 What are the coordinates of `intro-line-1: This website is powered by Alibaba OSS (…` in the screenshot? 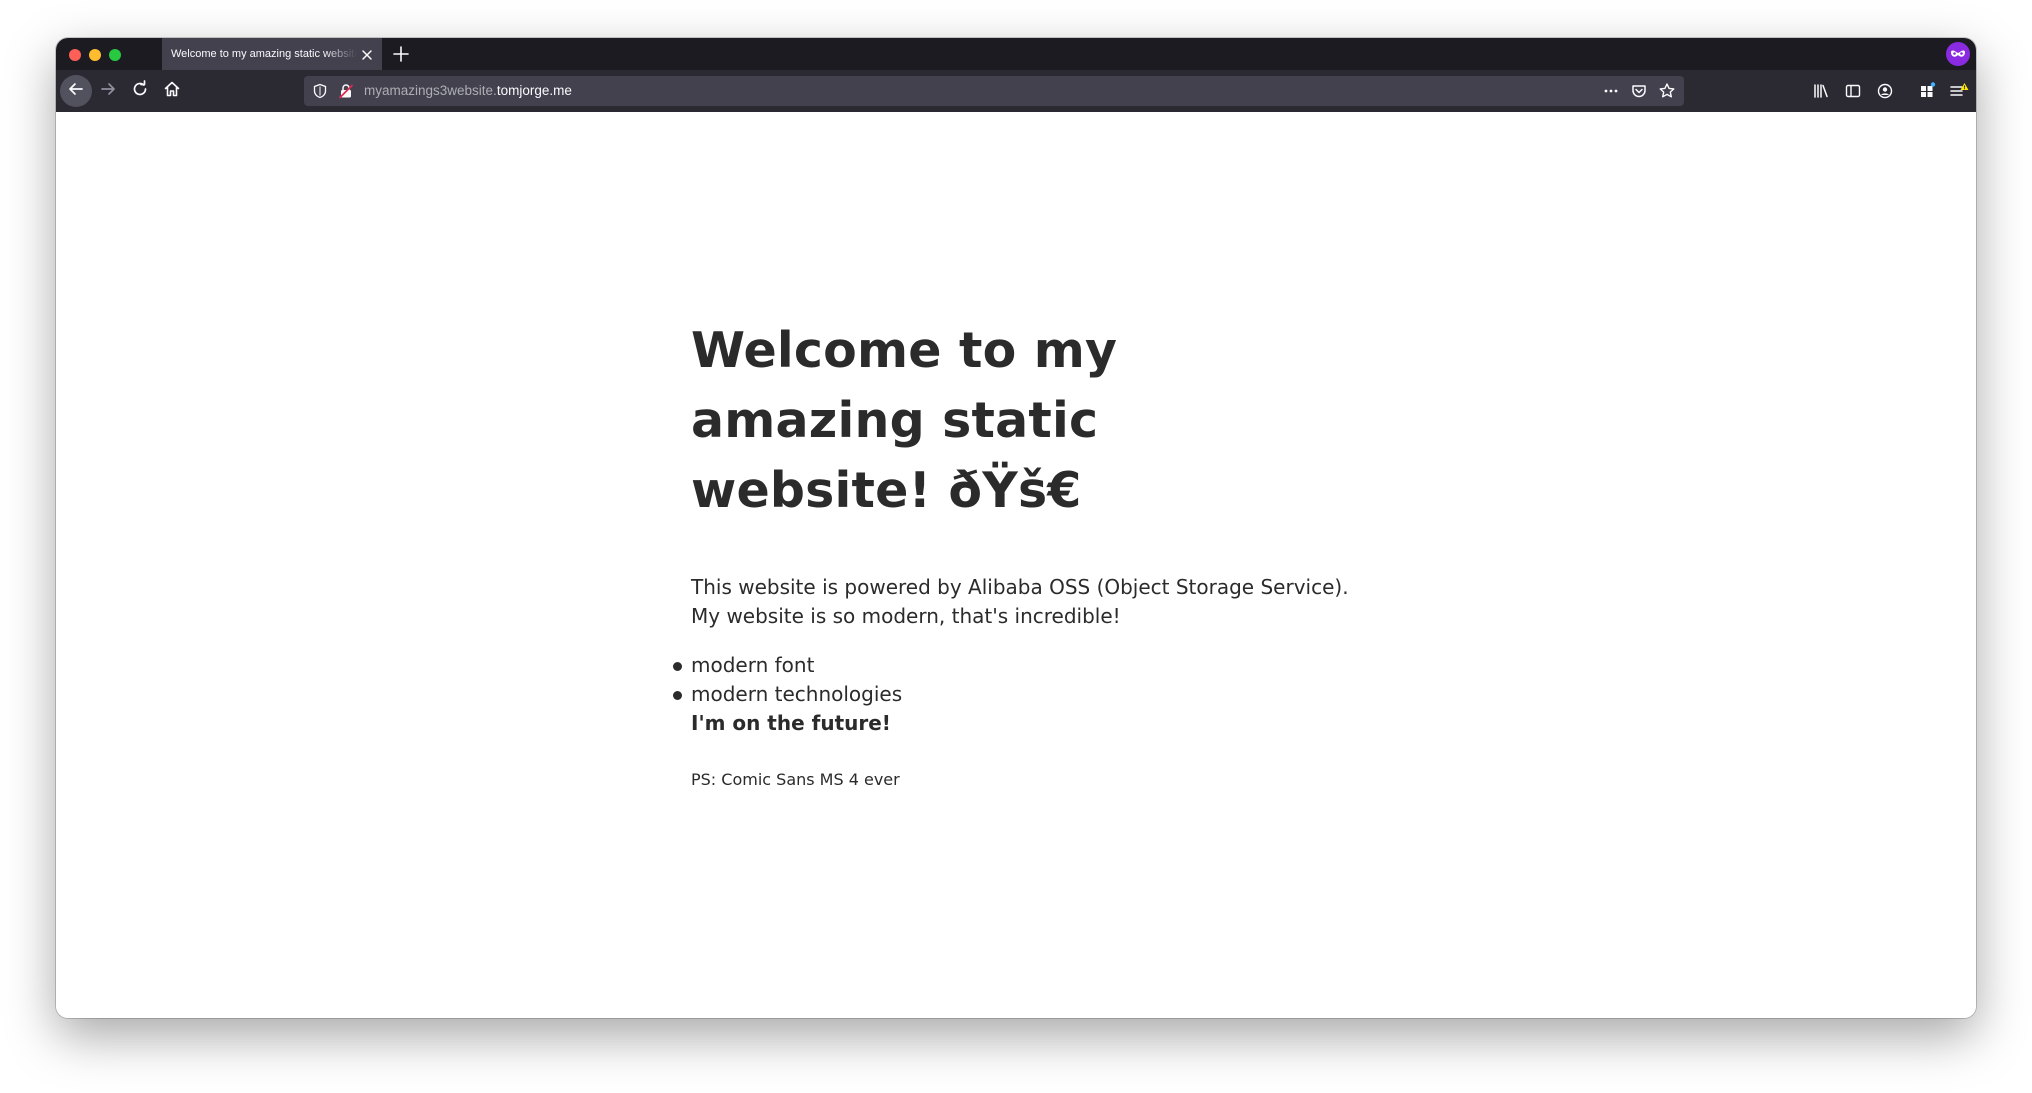 It's located at (1020, 587).